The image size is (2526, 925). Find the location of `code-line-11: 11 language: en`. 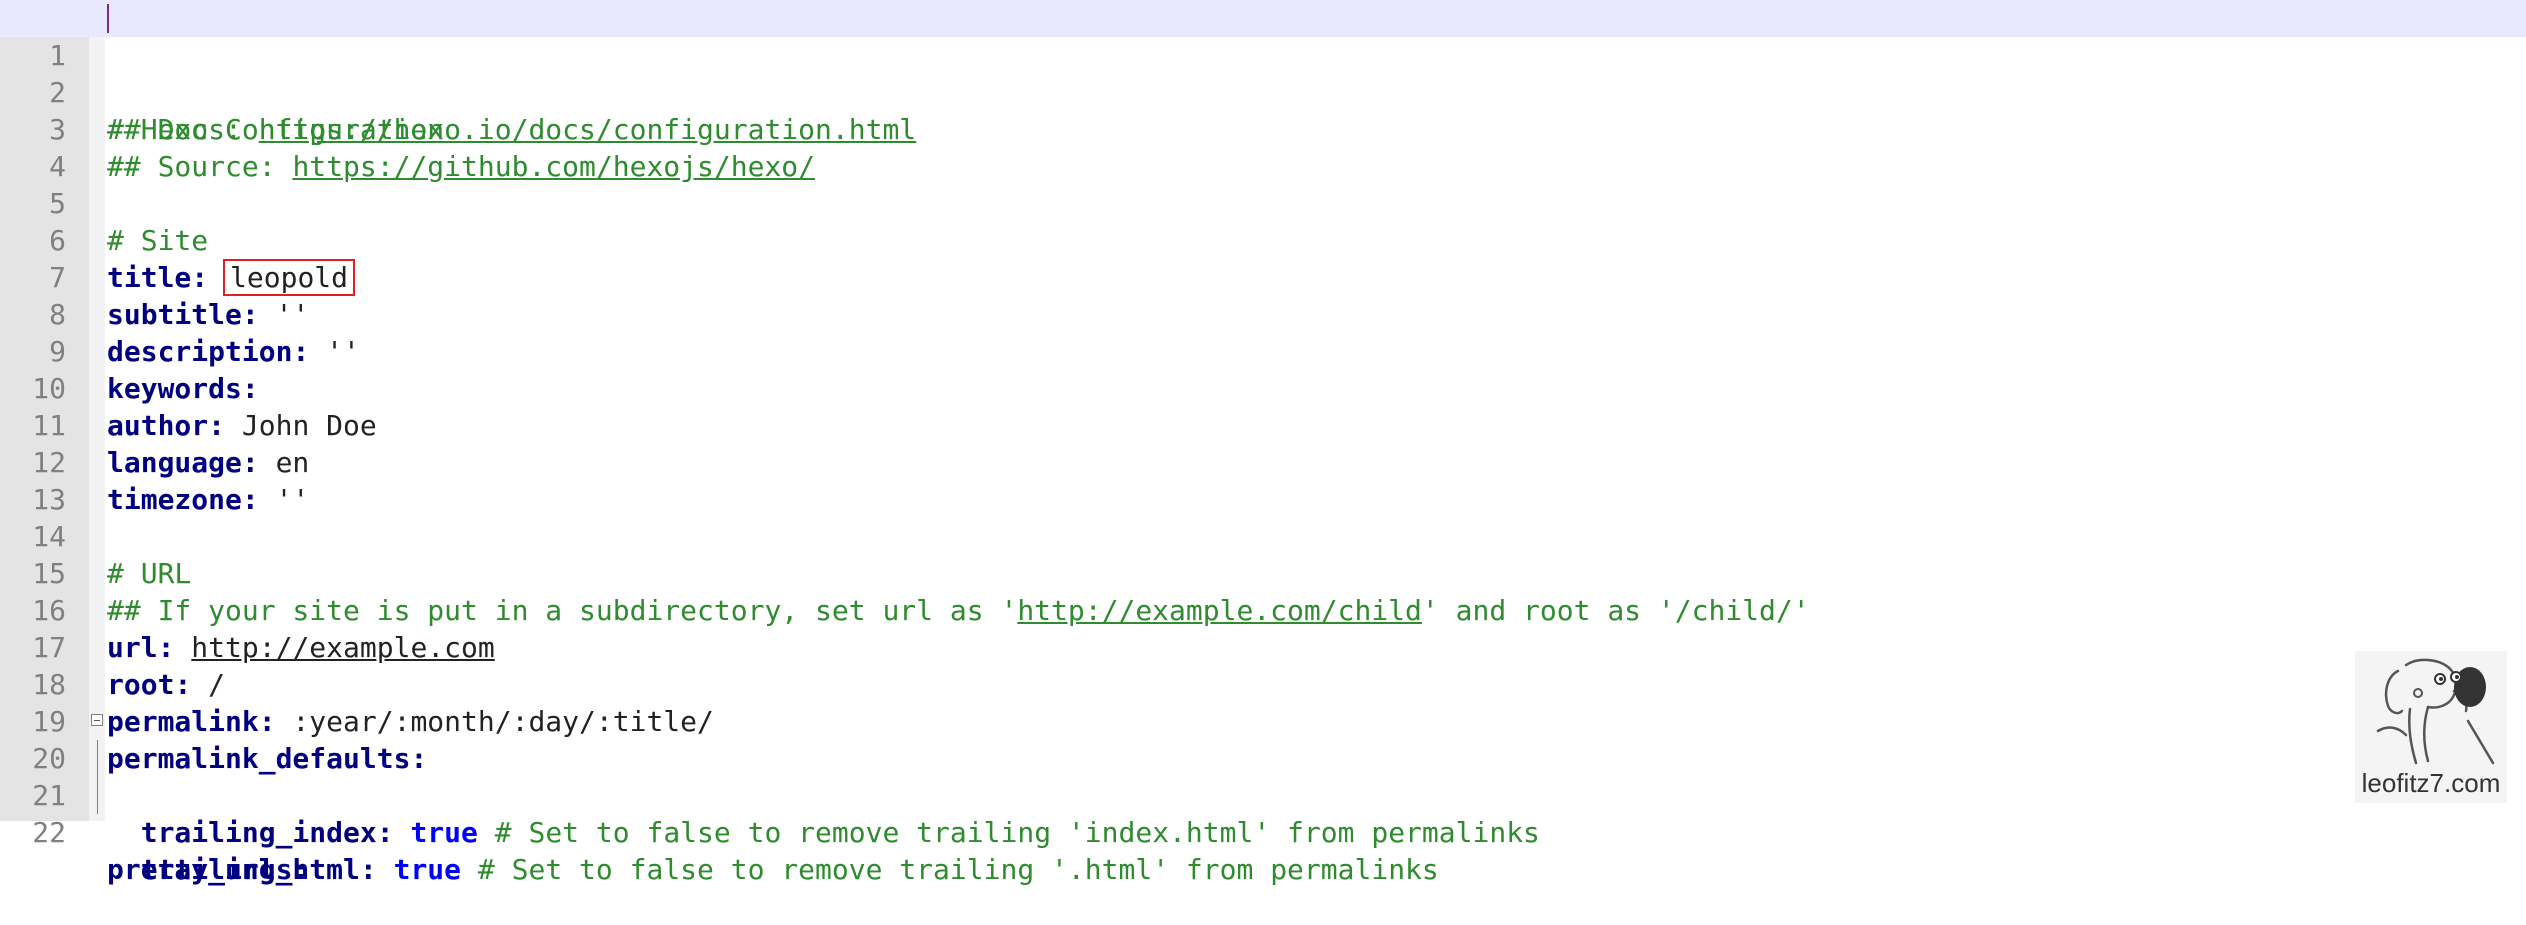

code-line-11: 11 language: en is located at coordinates (1263, 424).